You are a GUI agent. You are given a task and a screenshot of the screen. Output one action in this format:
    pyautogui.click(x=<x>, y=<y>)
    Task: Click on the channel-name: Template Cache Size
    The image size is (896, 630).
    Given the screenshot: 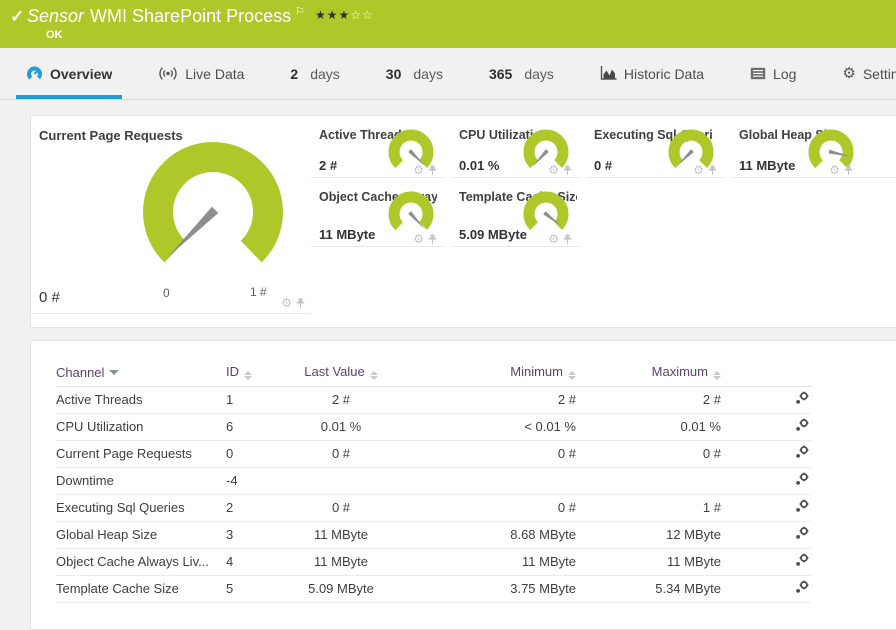 What is the action you would take?
    pyautogui.click(x=141, y=589)
    